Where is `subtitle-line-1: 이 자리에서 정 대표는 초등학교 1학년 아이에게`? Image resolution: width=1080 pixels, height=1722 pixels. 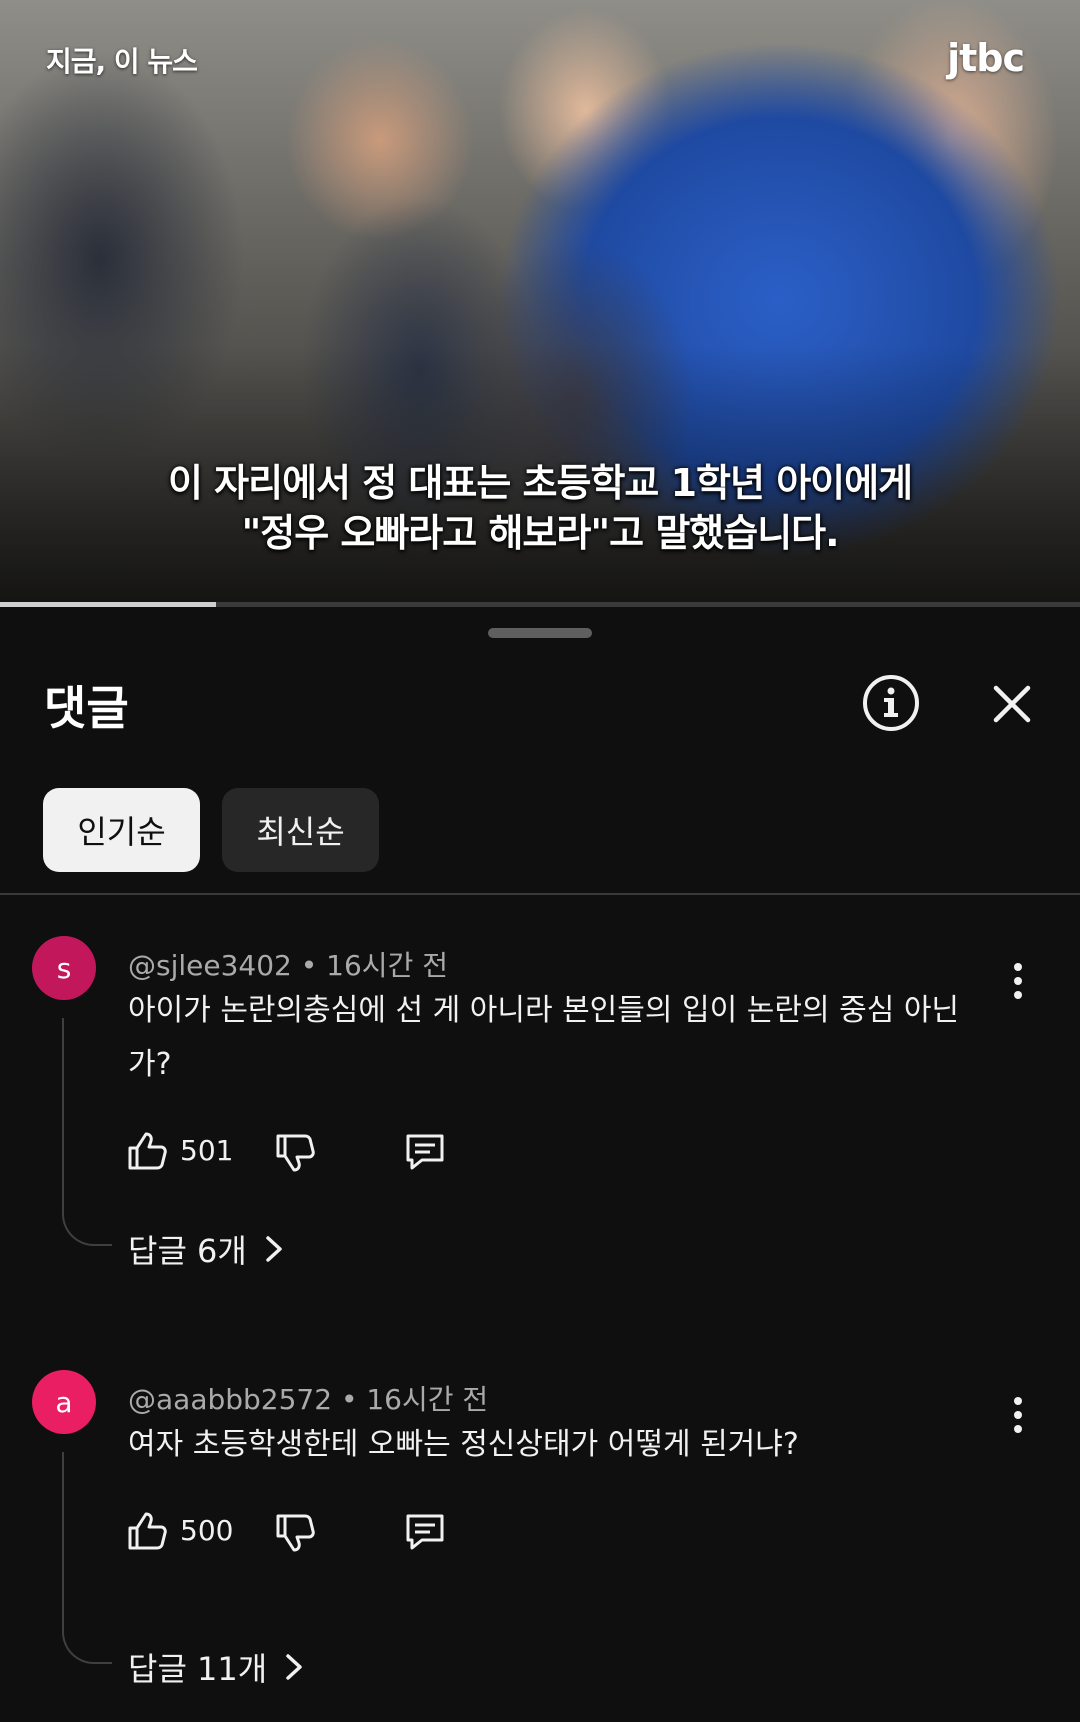 subtitle-line-1: 이 자리에서 정 대표는 초등학교 1학년 아이에게 is located at coordinates (540, 483).